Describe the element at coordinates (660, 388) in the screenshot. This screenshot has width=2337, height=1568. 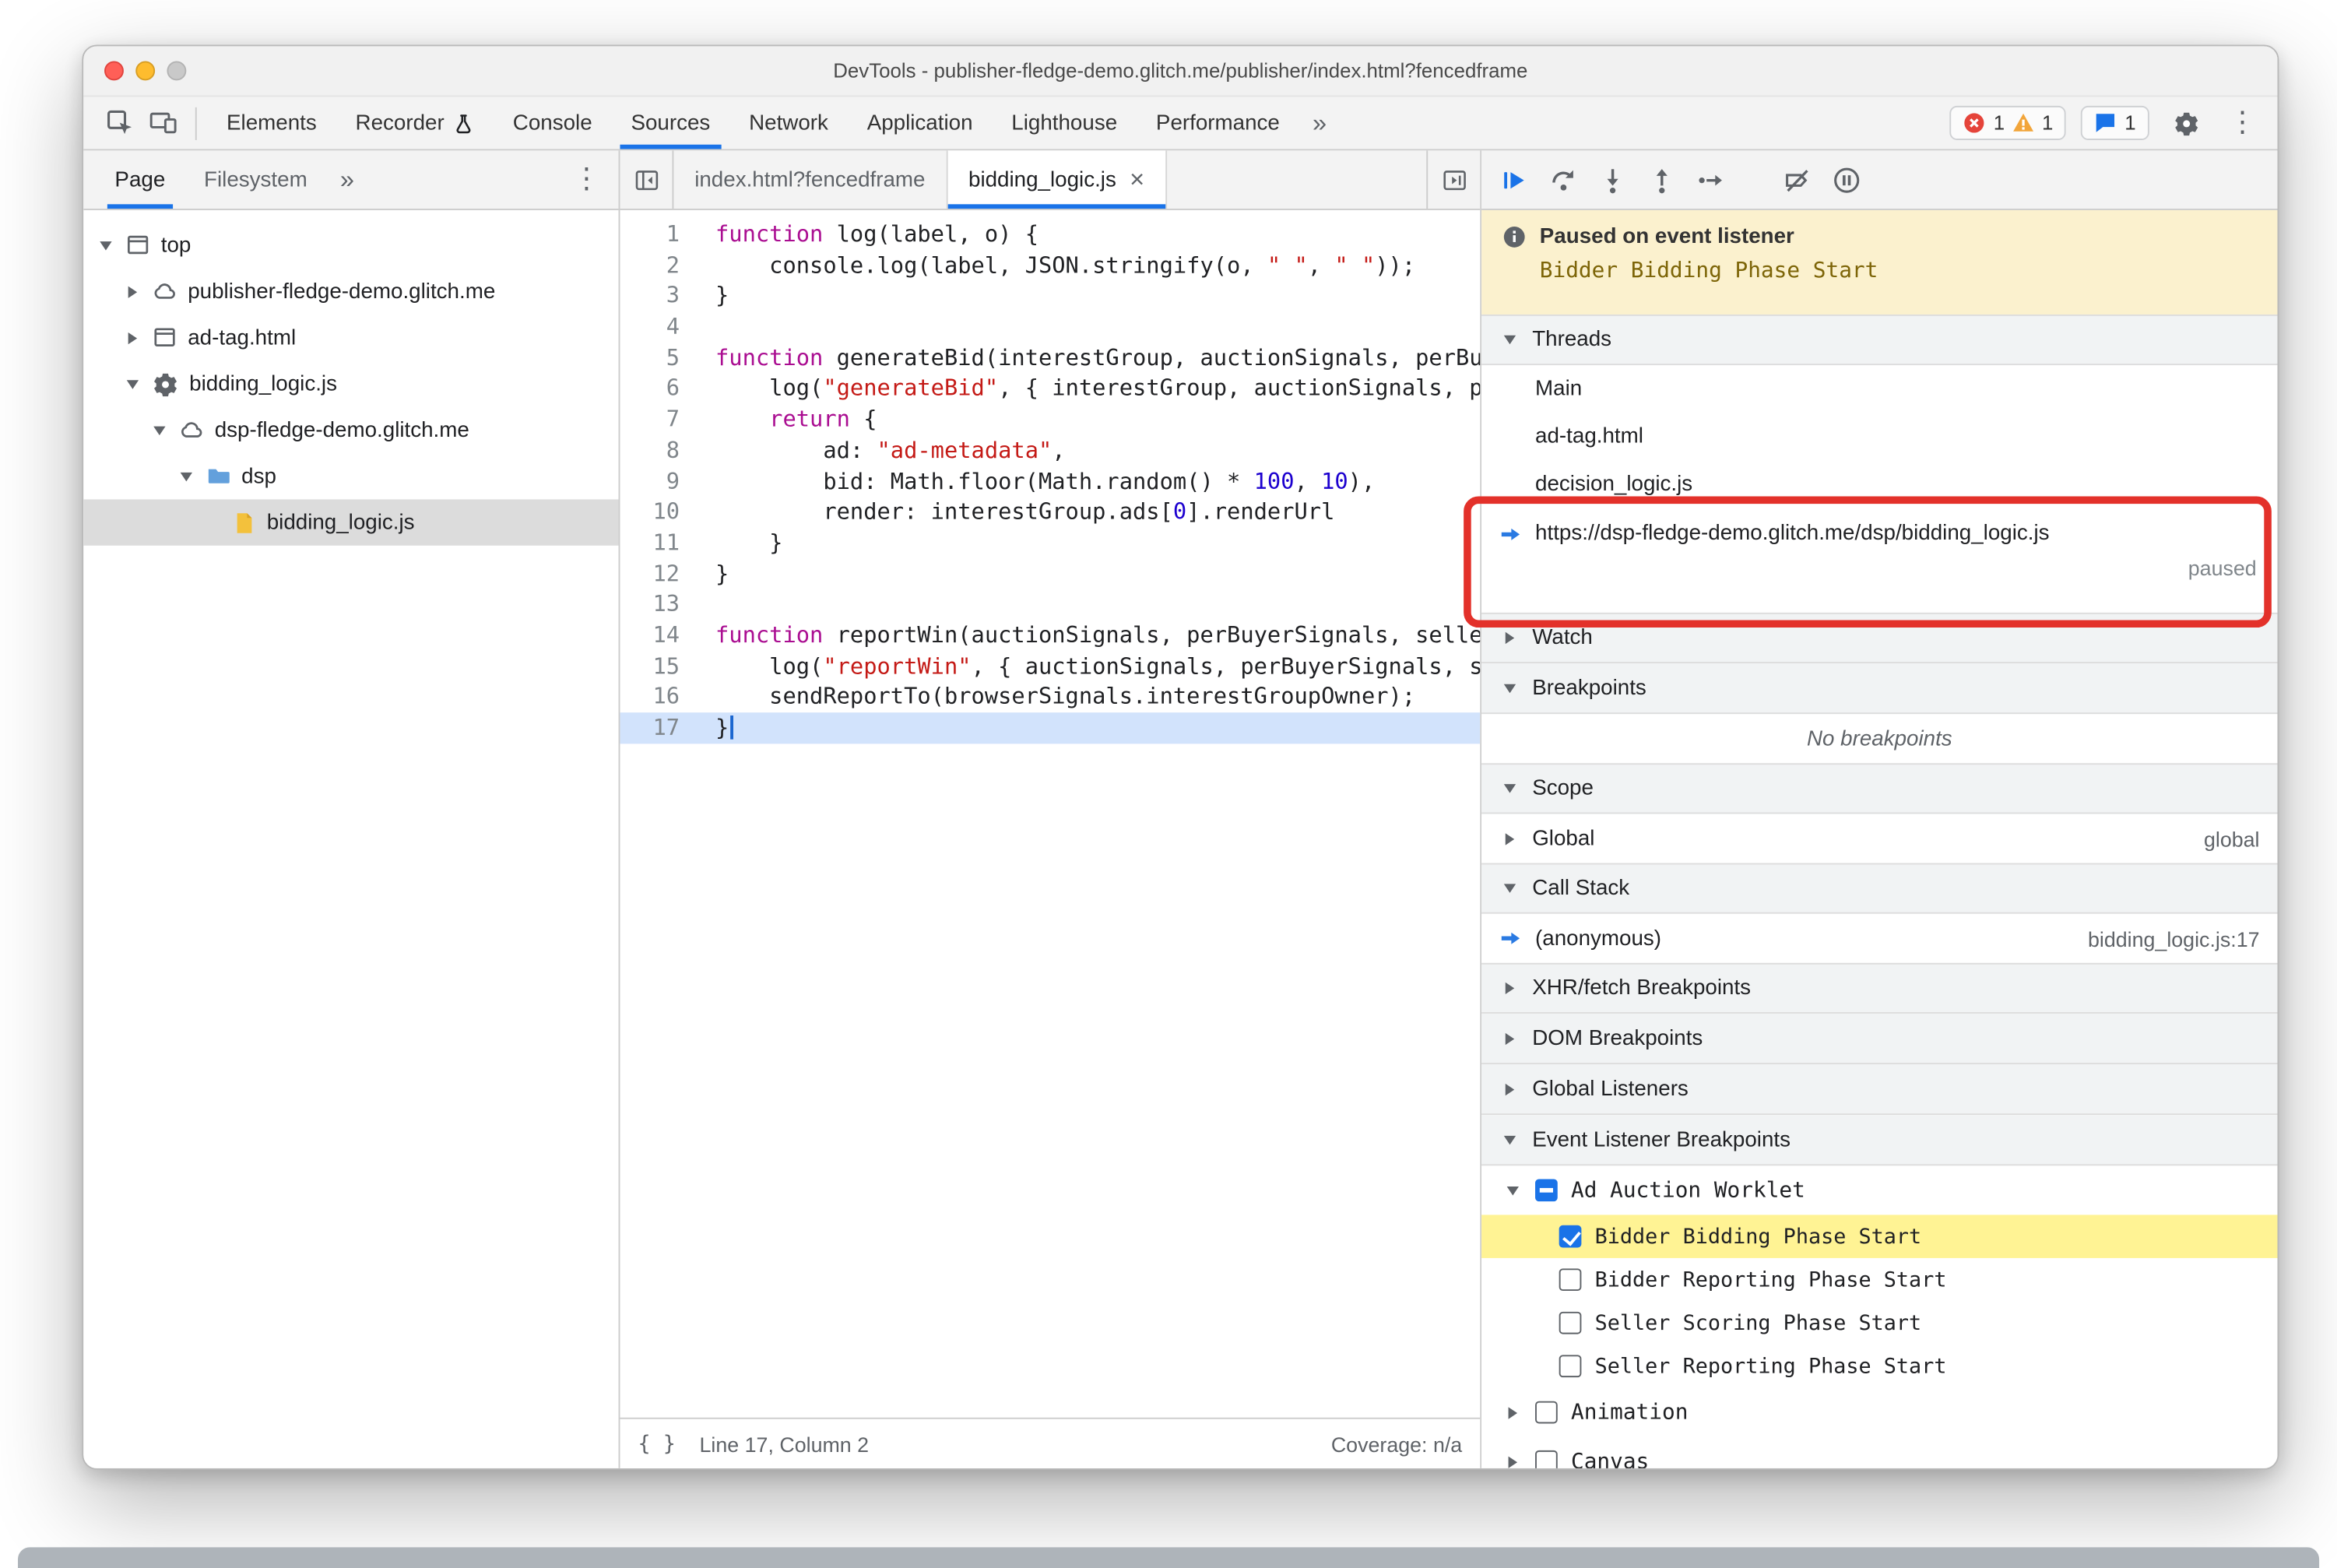
I see `line-number: 6` at that location.